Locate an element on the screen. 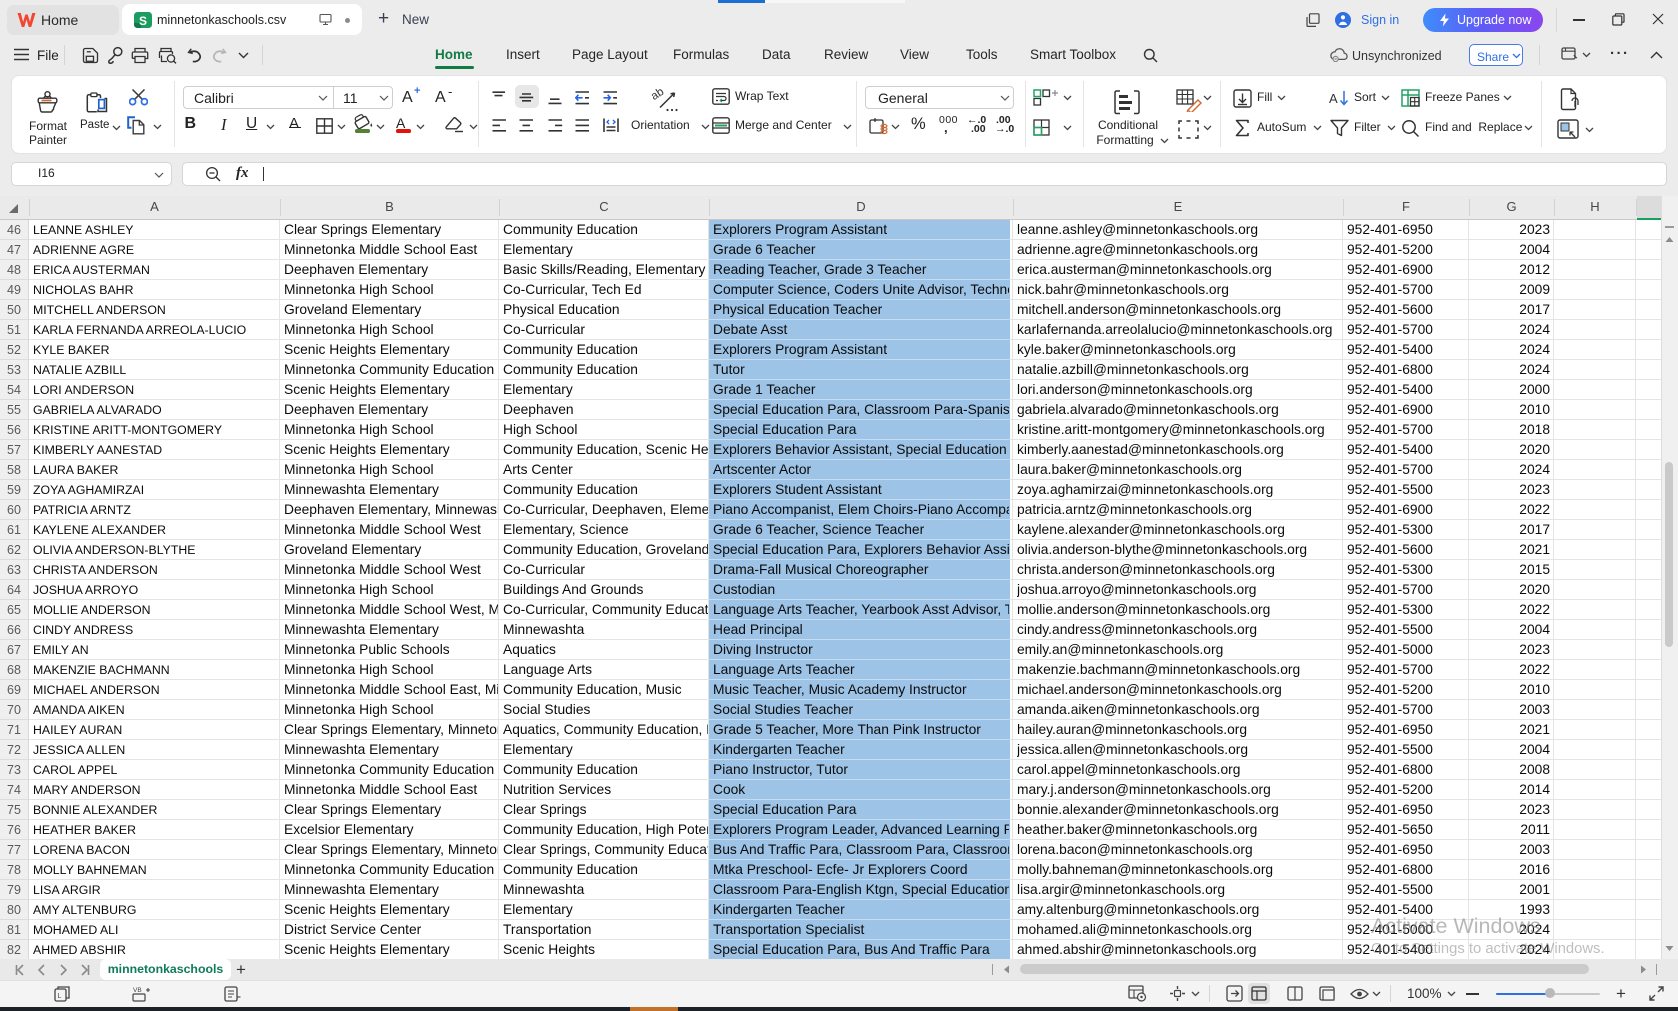 The image size is (1678, 1011). svg-text: VB is located at coordinates (137, 990).